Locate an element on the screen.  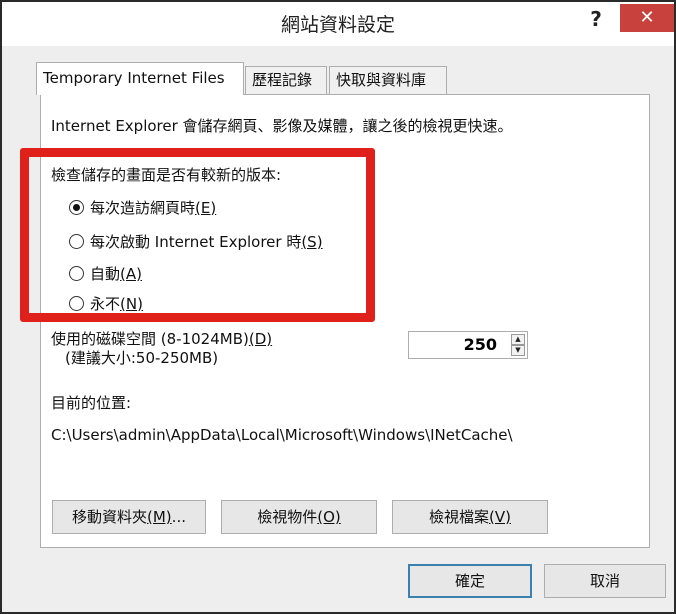
radio-every-start: 每次啟動 Internet Explorer 時 (S) is located at coordinates (196, 241).